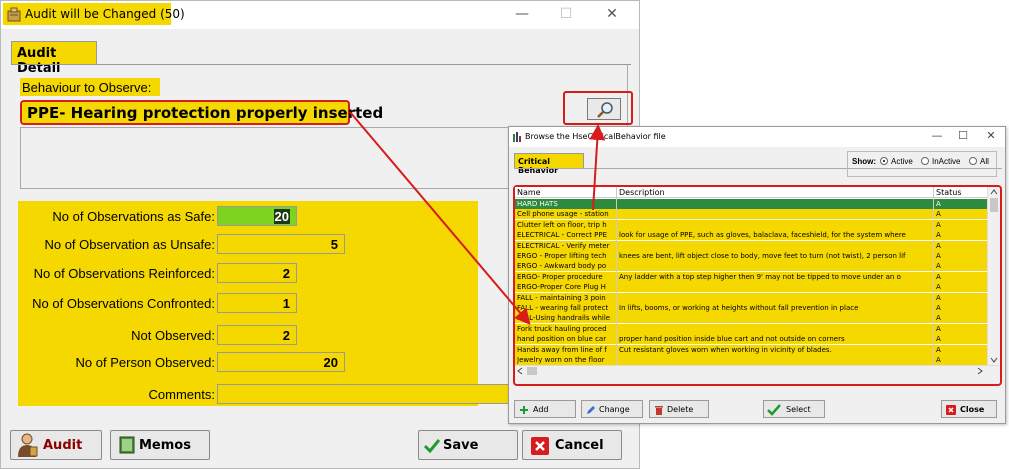 The height and width of the screenshot is (469, 1009). What do you see at coordinates (561, 287) in the screenshot?
I see `cell-name: ERGO-Proper Core Plug H` at bounding box center [561, 287].